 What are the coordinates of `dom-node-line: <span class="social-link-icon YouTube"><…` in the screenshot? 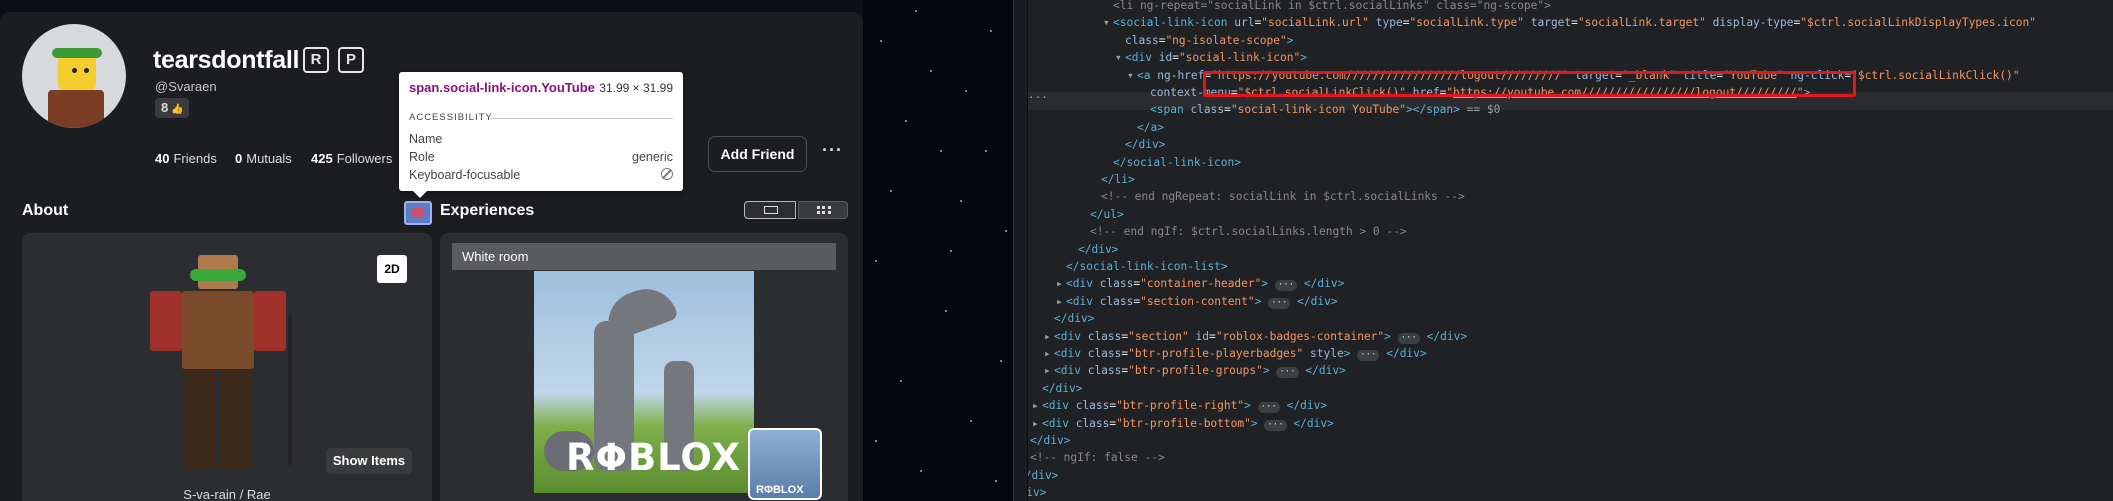 It's located at (1325, 109).